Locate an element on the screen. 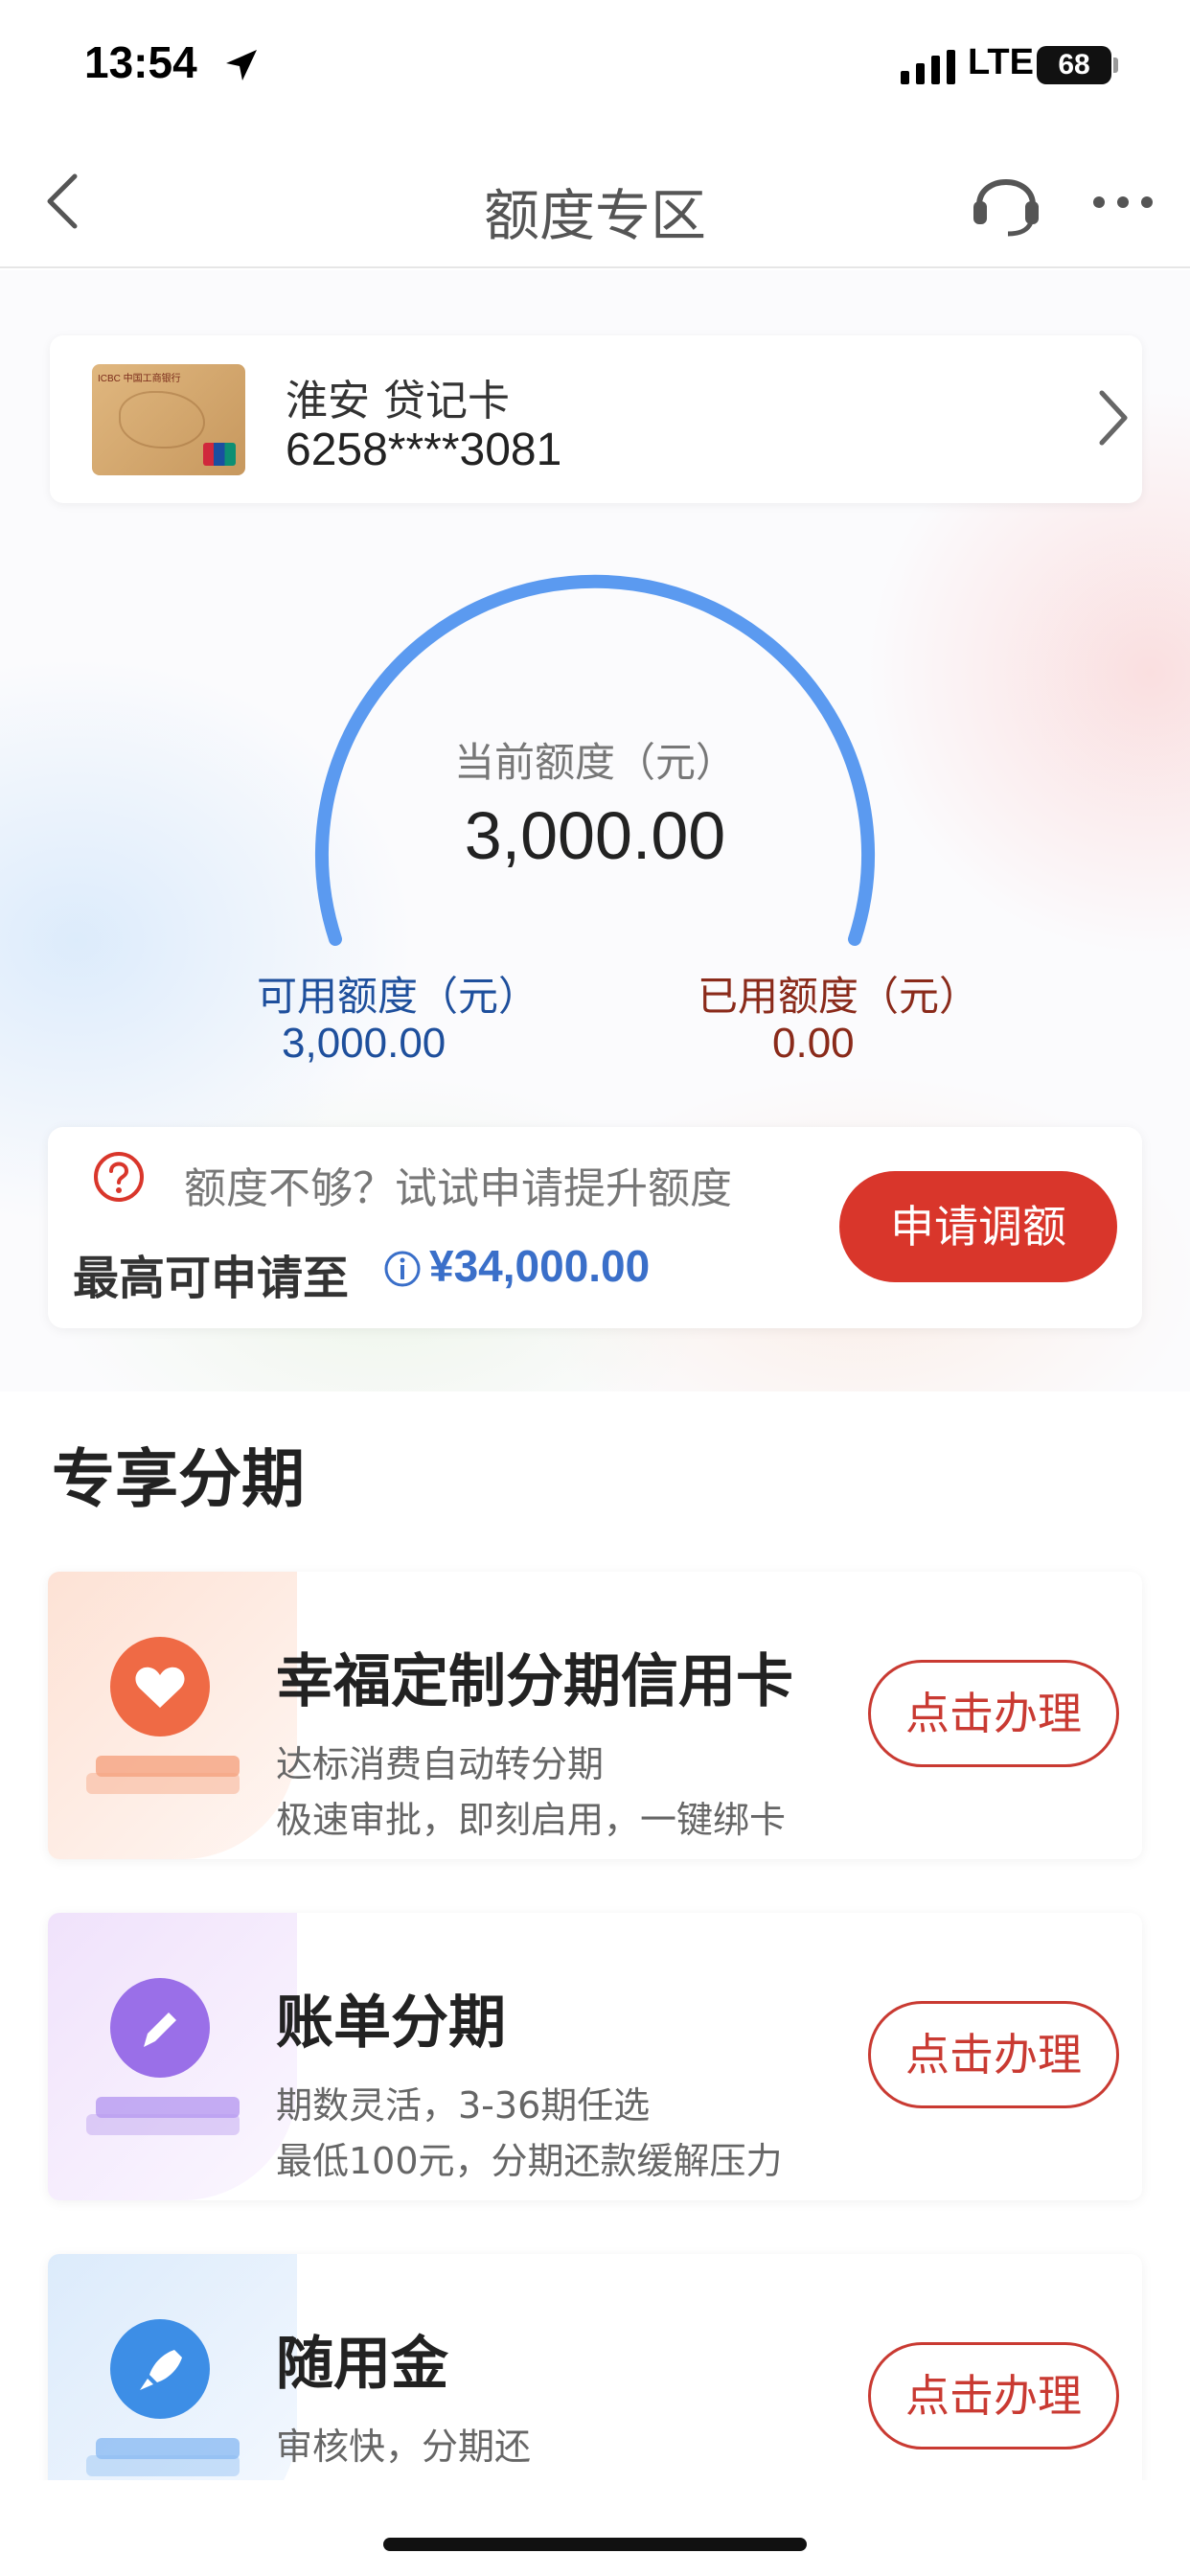 This screenshot has width=1190, height=2576. available-limit-label: 可用额度（元） is located at coordinates (398, 996).